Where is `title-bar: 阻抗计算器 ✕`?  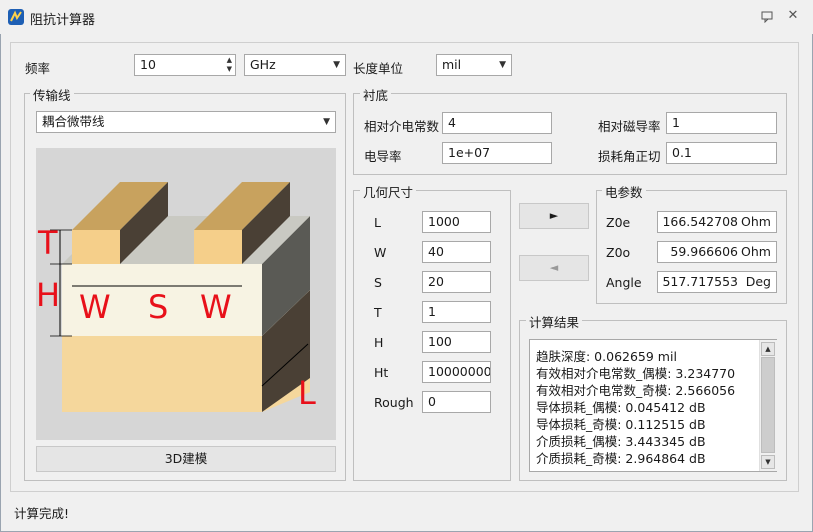 title-bar: 阻抗计算器 ✕ is located at coordinates (406, 17).